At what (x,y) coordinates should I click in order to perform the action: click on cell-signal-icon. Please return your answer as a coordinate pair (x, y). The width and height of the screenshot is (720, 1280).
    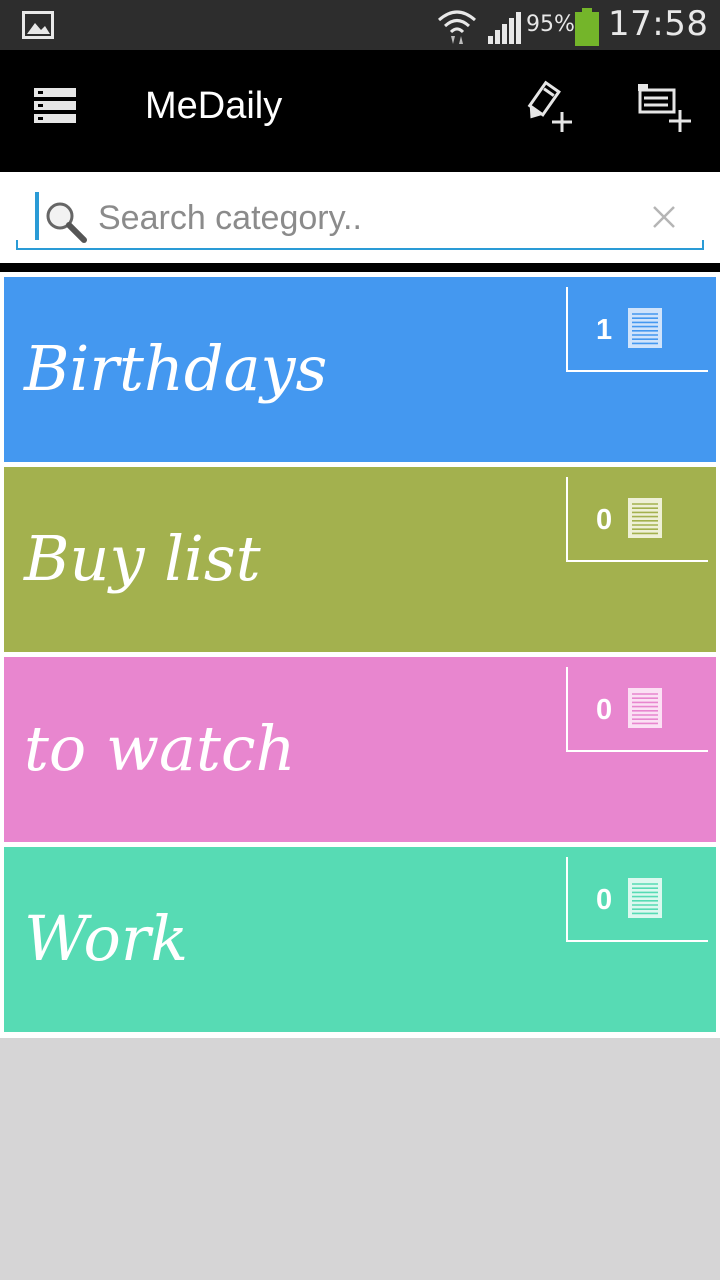
    Looking at the image, I should click on (504, 28).